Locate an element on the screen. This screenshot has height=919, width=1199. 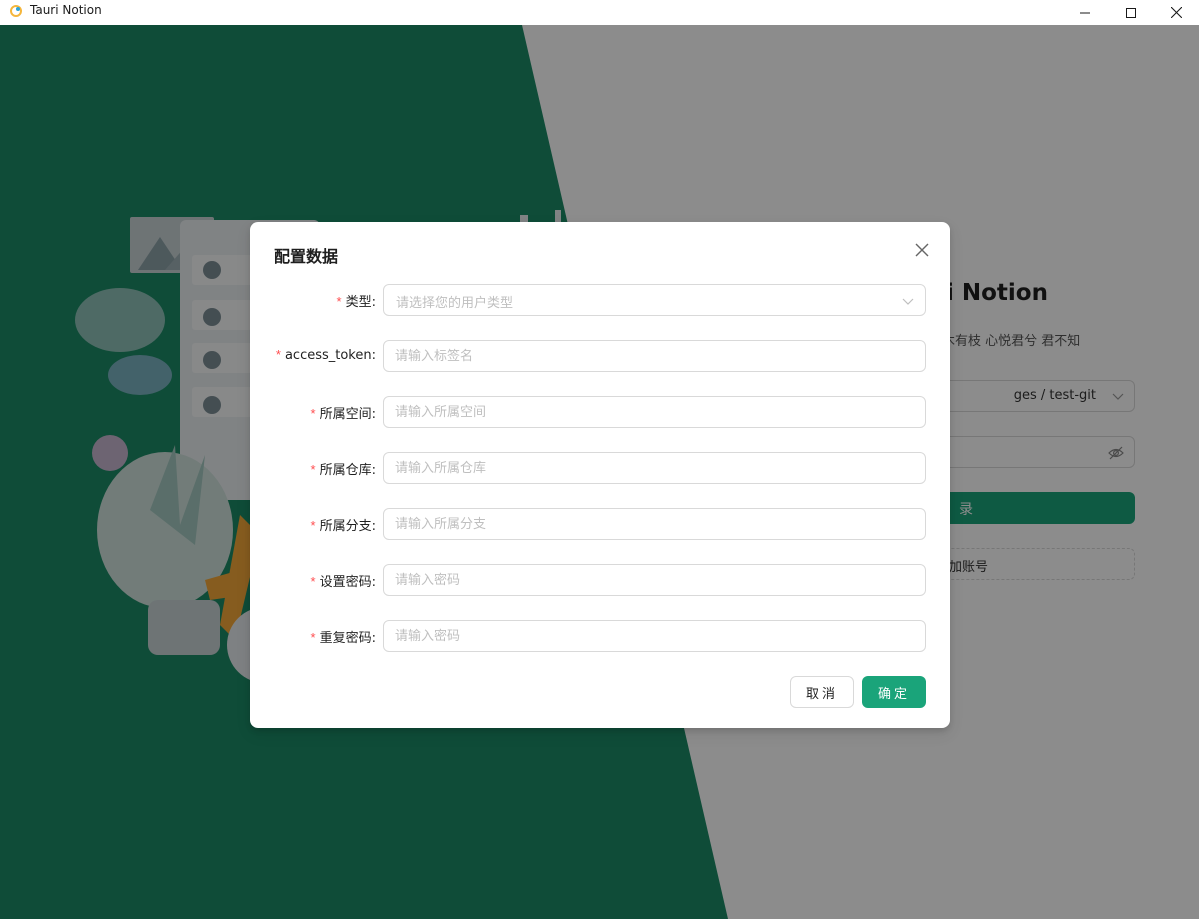
chevron-down-icon is located at coordinates (908, 301).